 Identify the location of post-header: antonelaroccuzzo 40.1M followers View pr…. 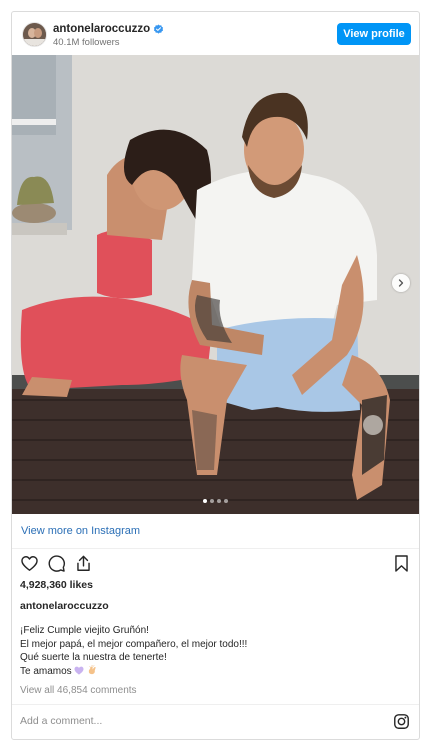
(215, 33).